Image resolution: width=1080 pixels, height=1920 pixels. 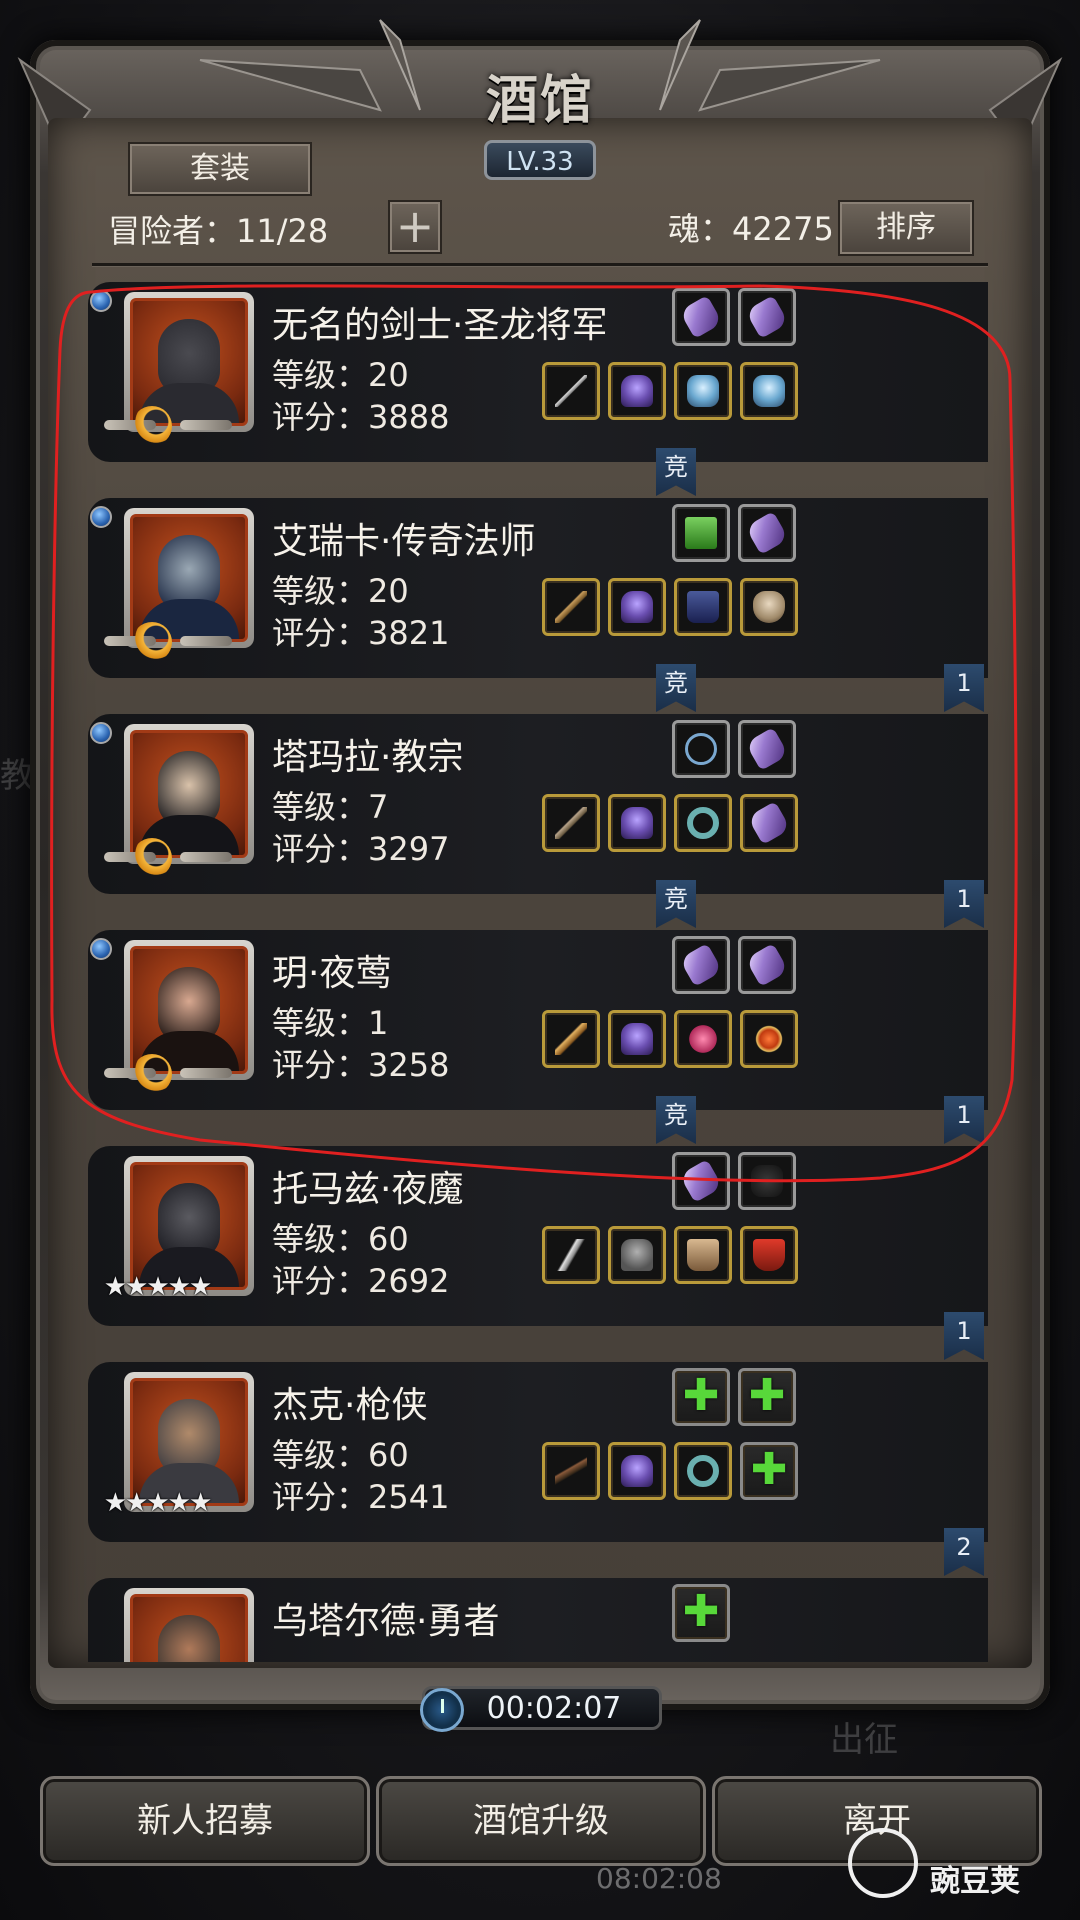 What do you see at coordinates (404, 541) in the screenshot?
I see `hero-name: 艾瑞卡·传奇法师` at bounding box center [404, 541].